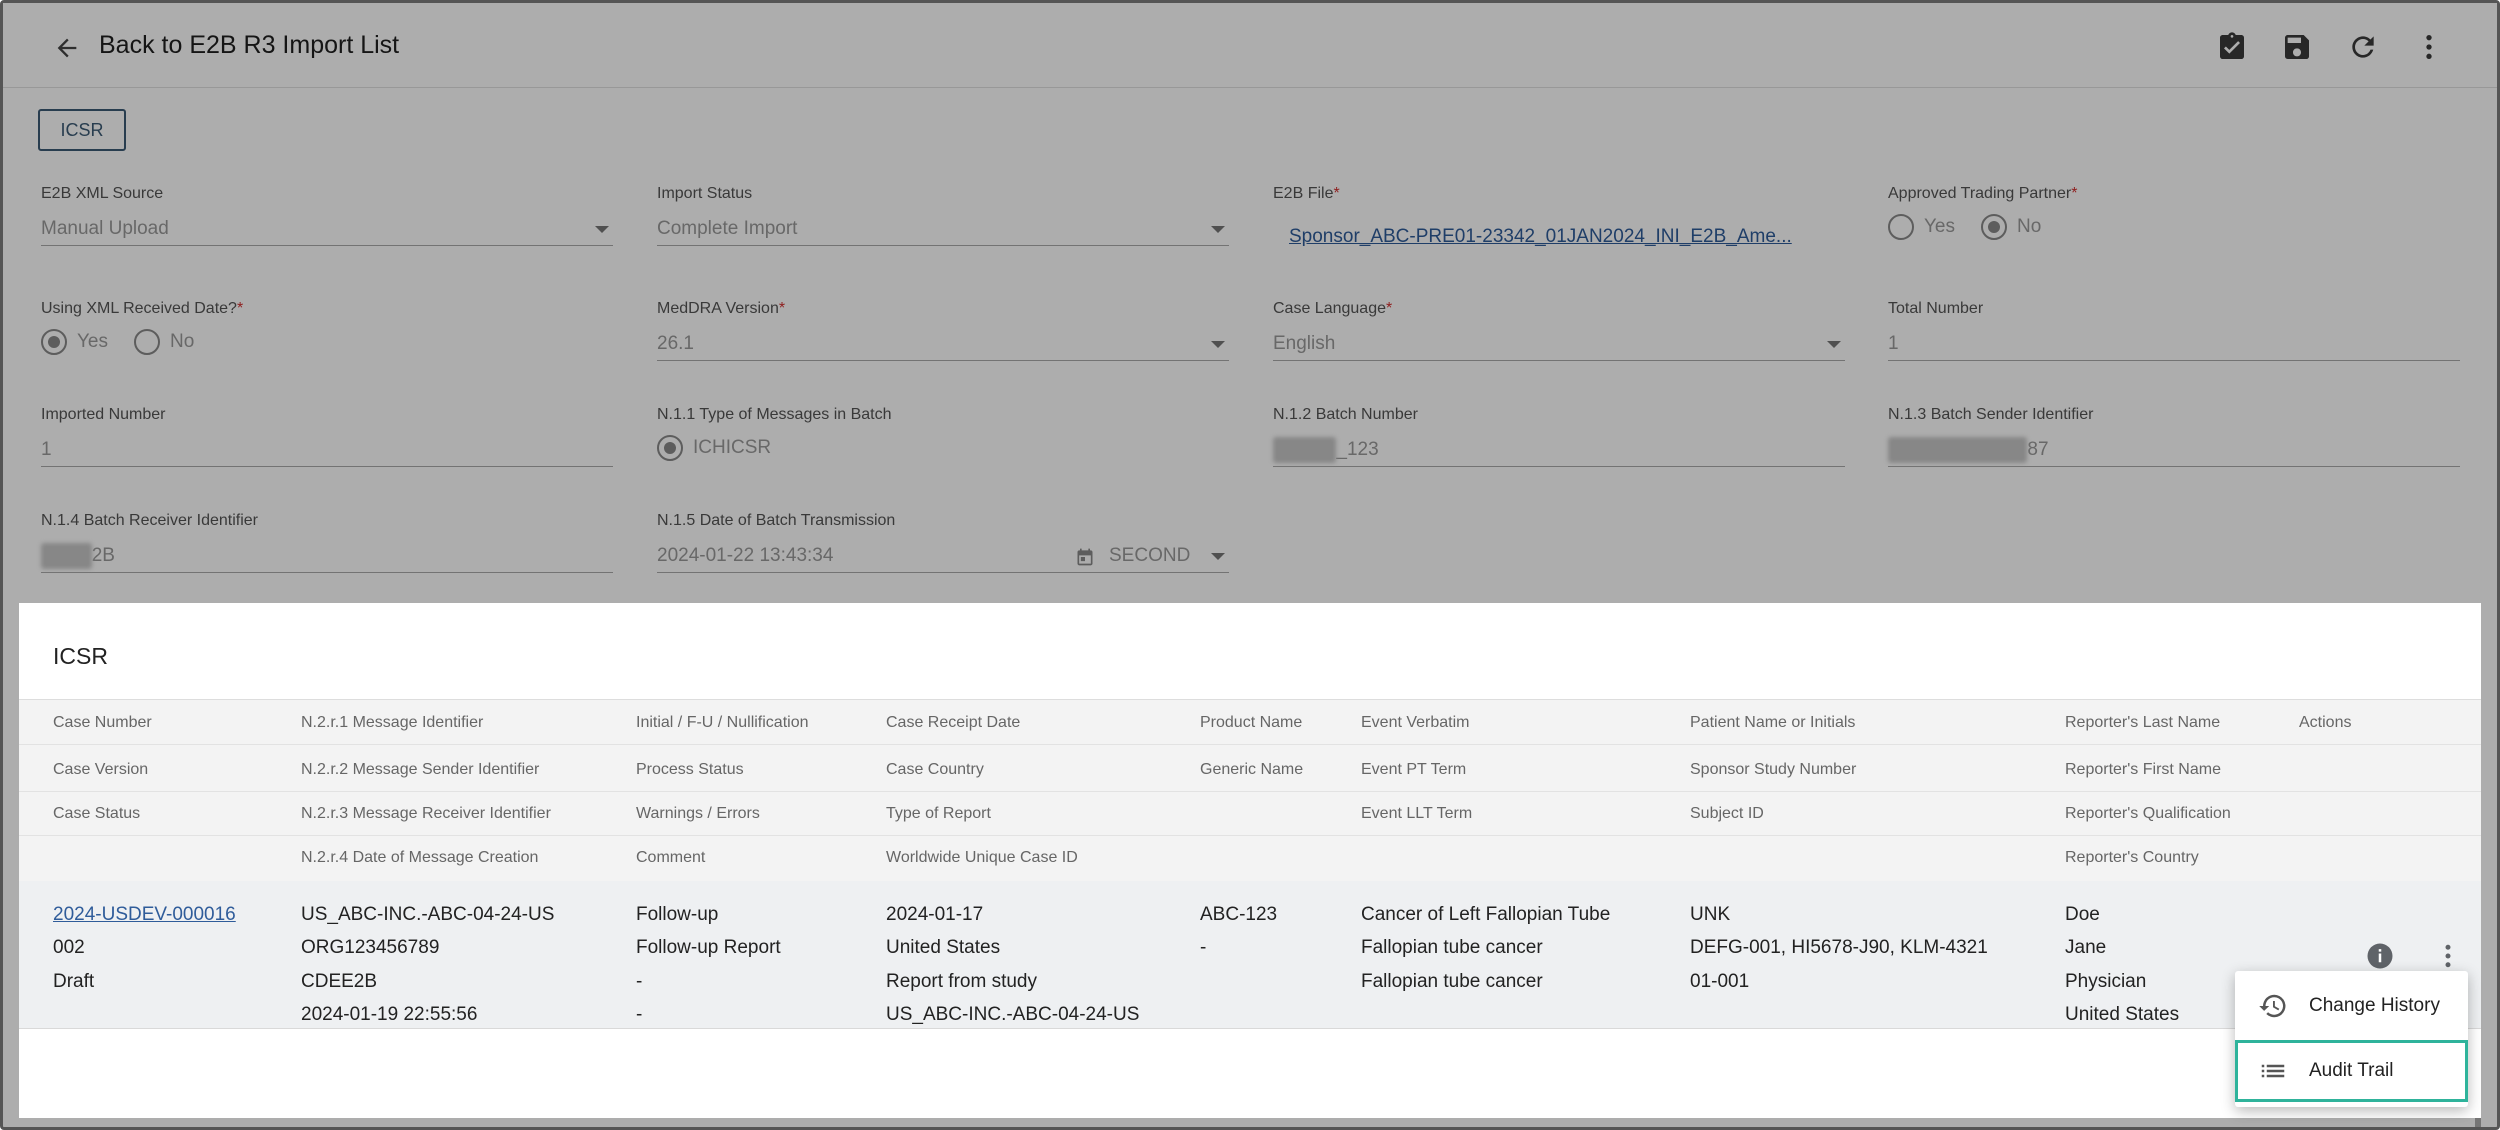 Image resolution: width=2500 pixels, height=1130 pixels. What do you see at coordinates (961, 981) in the screenshot?
I see `report-type: Report from study` at bounding box center [961, 981].